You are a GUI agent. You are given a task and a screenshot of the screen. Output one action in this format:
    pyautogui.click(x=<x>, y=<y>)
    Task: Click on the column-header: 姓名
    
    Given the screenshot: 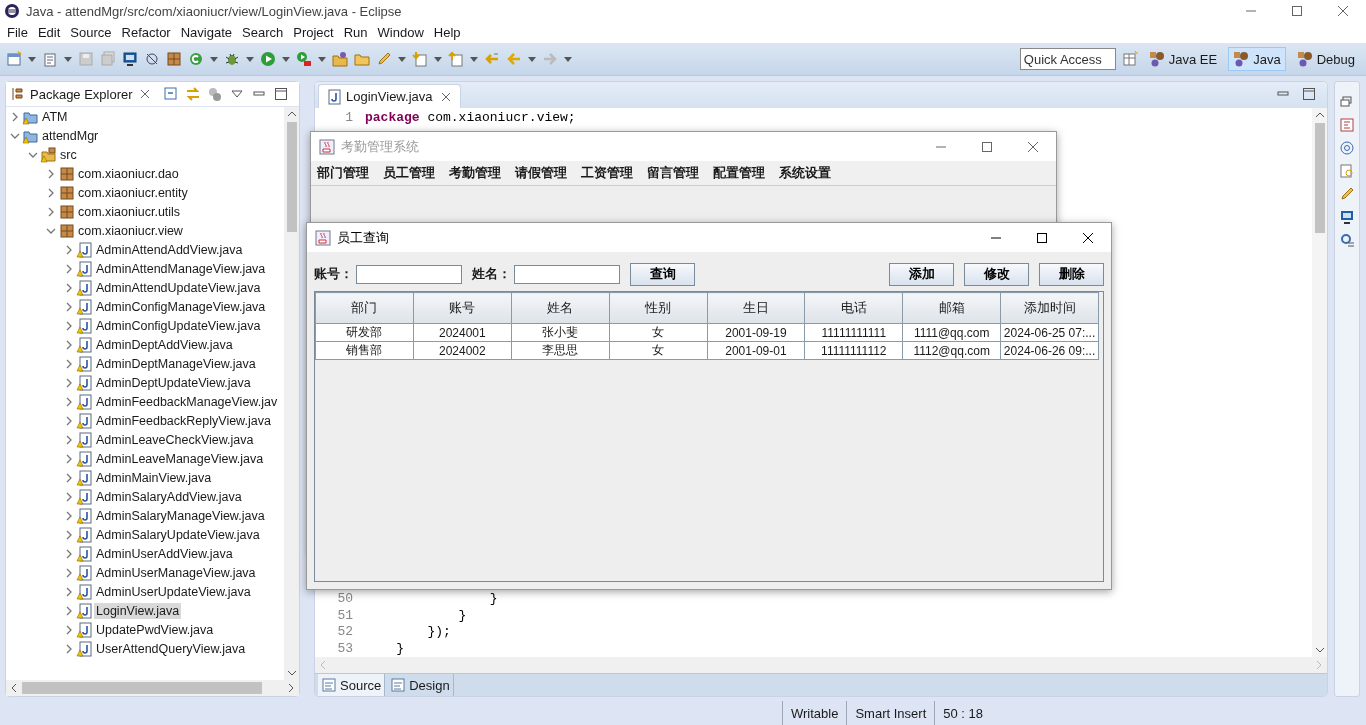 What is the action you would take?
    pyautogui.click(x=560, y=308)
    